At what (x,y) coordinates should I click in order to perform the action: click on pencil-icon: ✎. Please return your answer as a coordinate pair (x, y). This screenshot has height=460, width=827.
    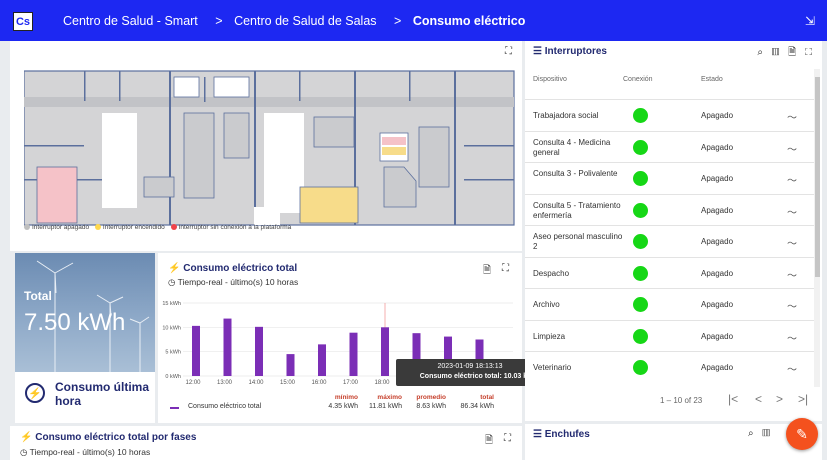
    Looking at the image, I should click on (802, 433).